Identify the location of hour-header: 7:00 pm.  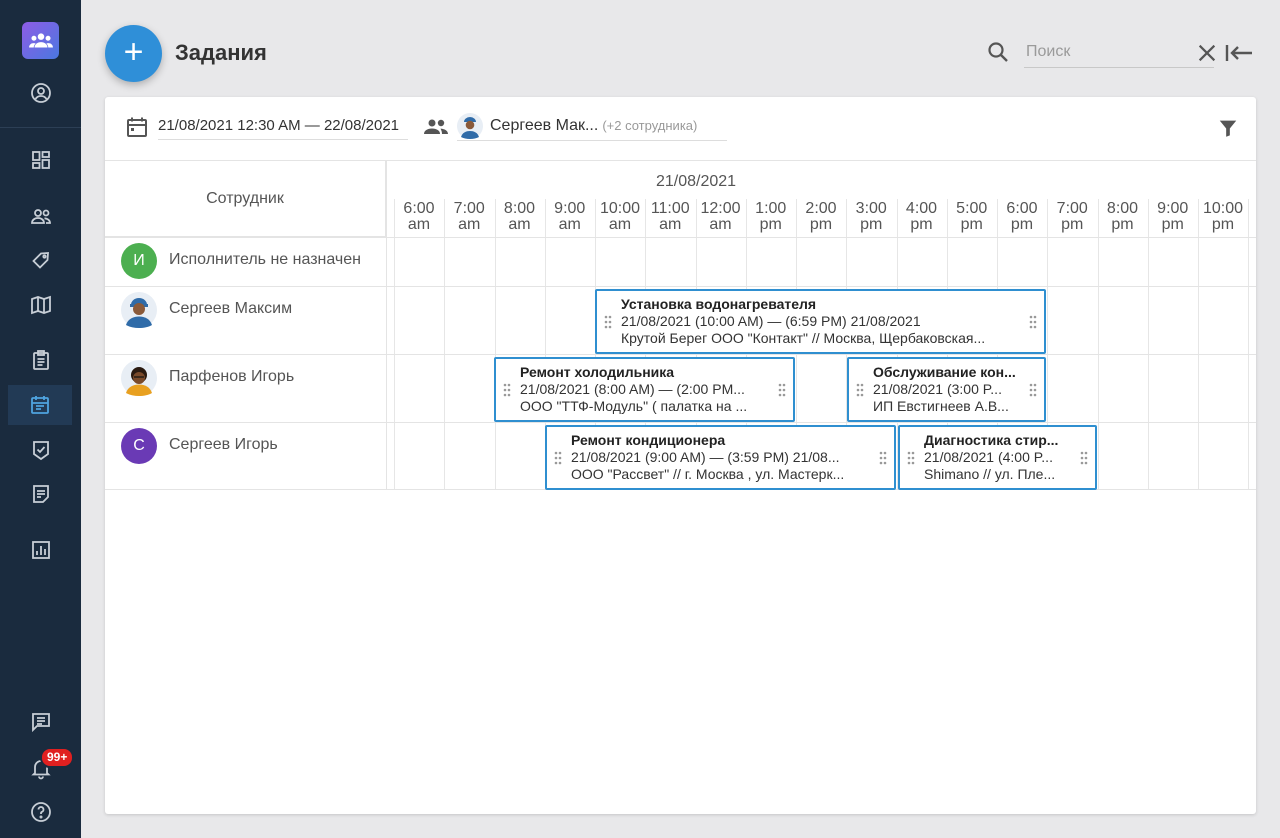
(1072, 217).